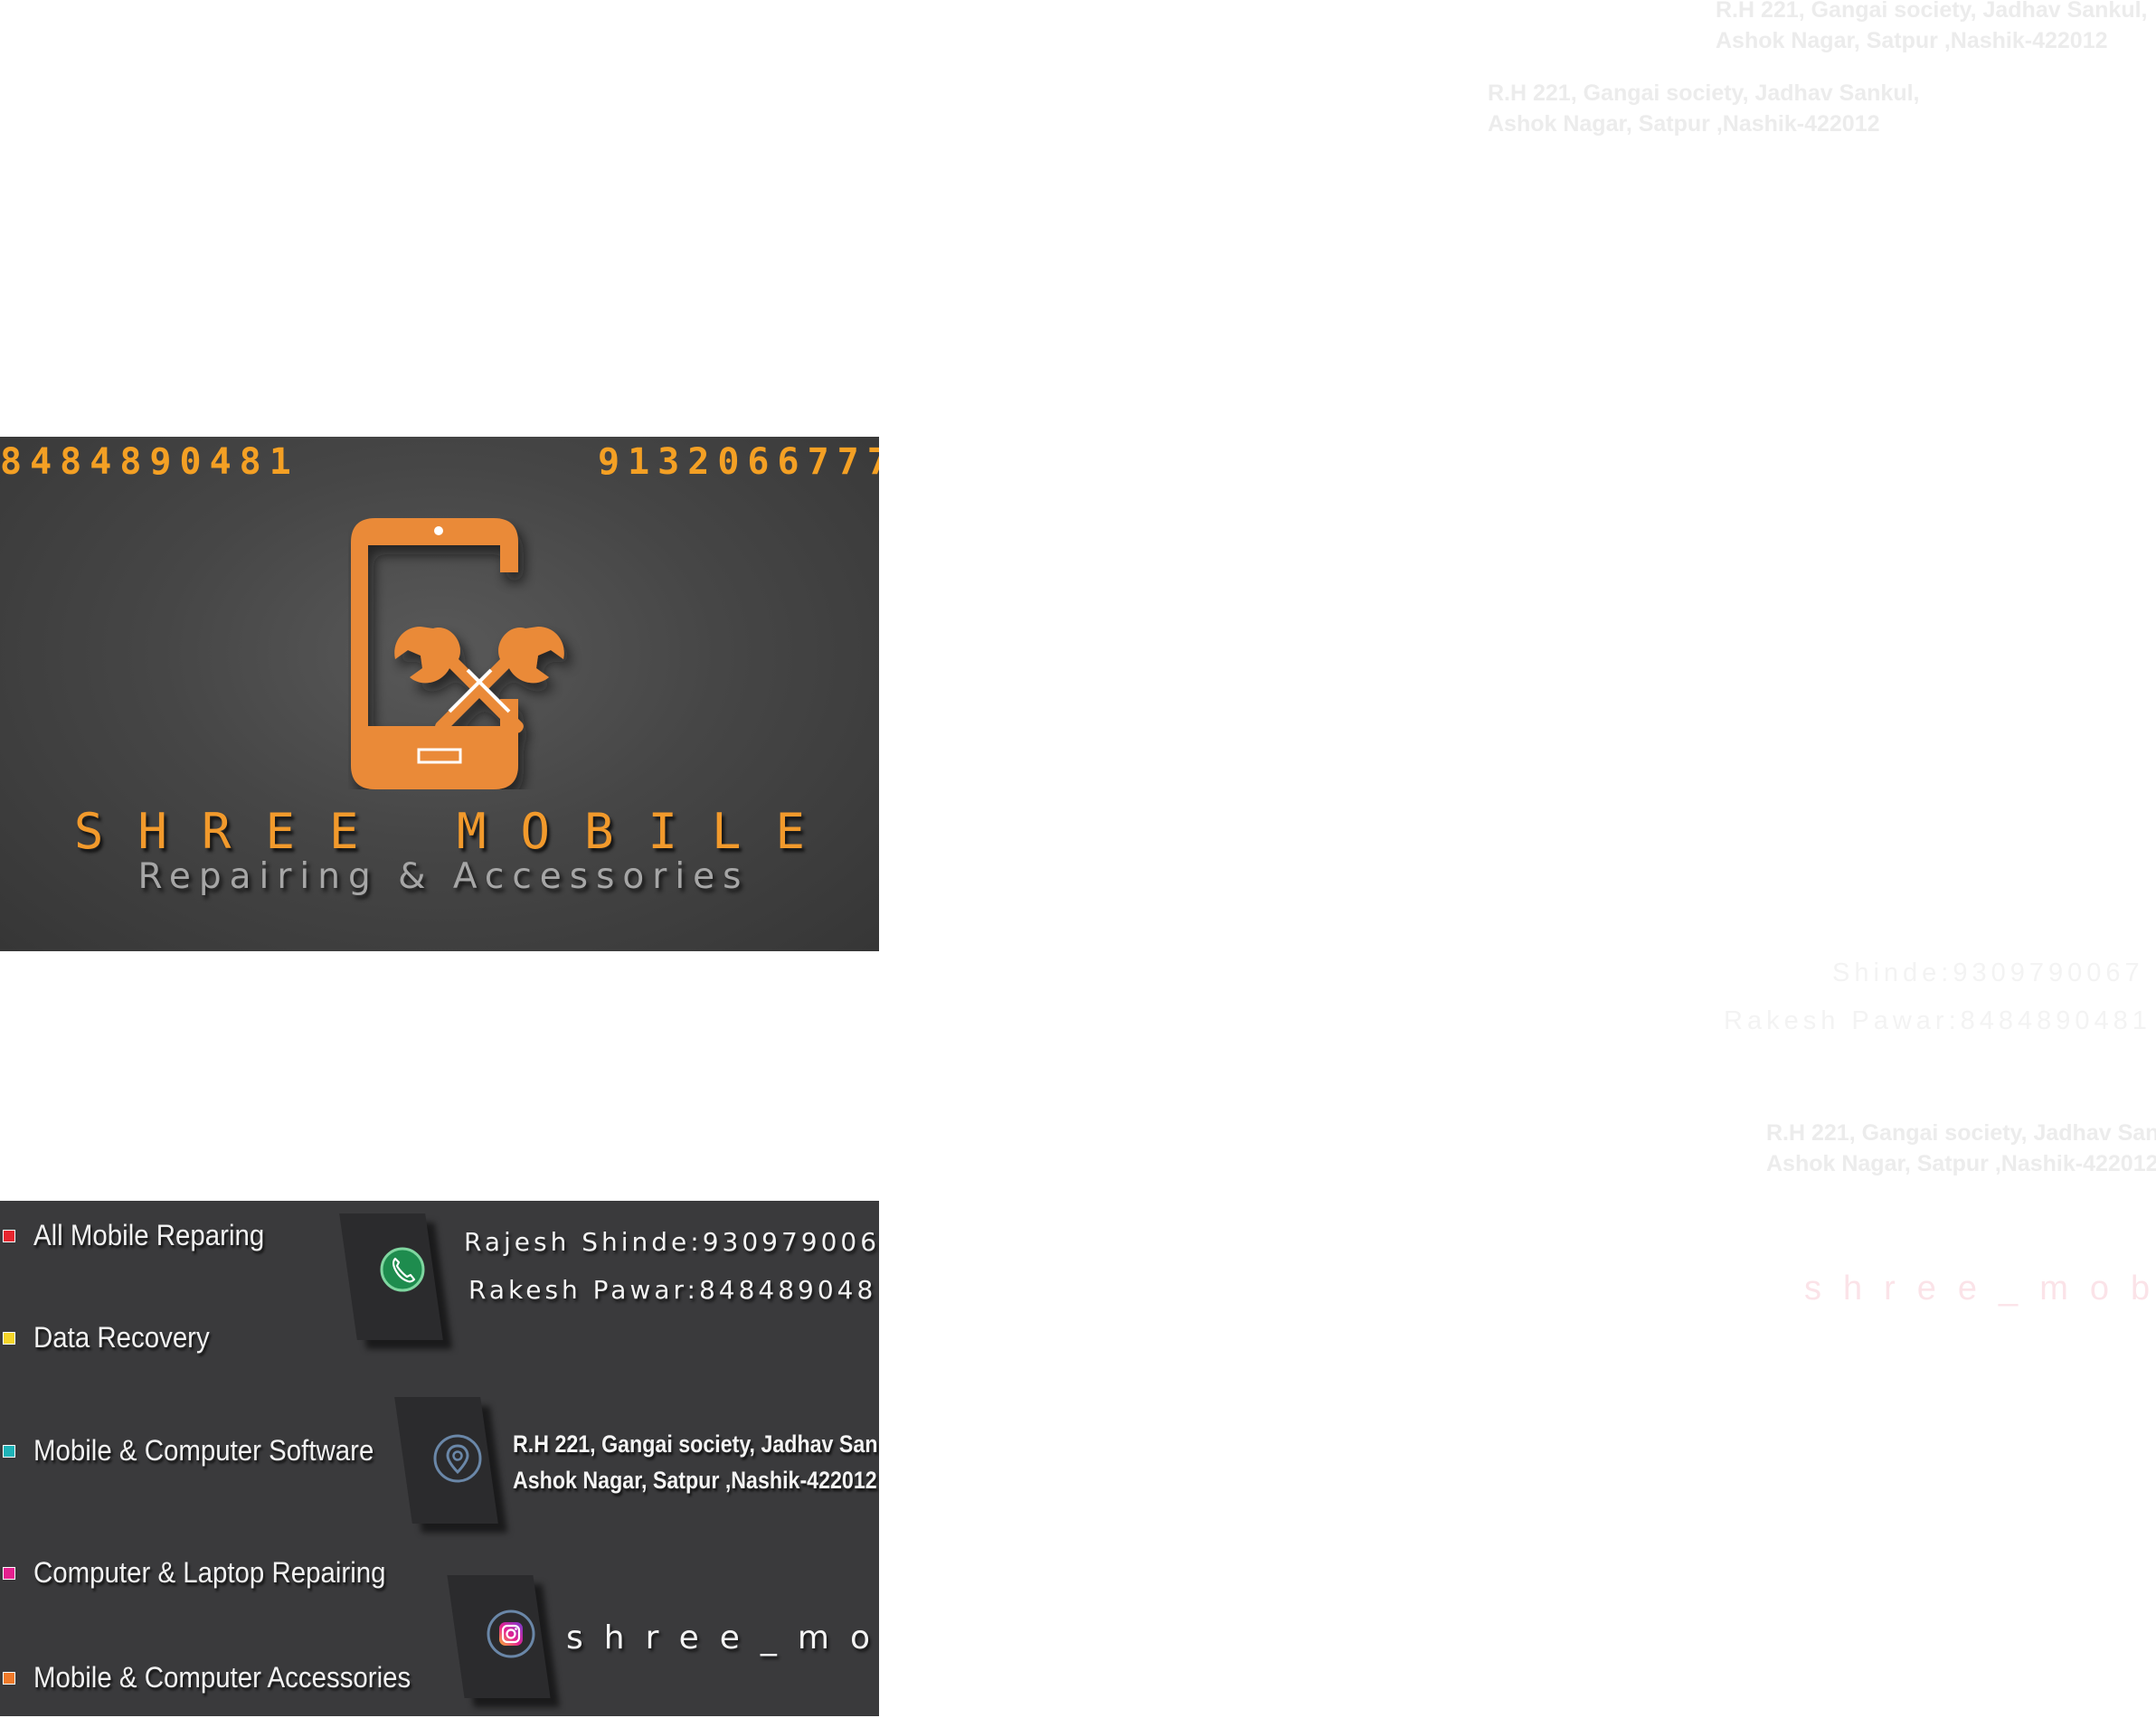 The width and height of the screenshot is (2156, 1718). Describe the element at coordinates (511, 1633) in the screenshot. I see `instagram-icon` at that location.